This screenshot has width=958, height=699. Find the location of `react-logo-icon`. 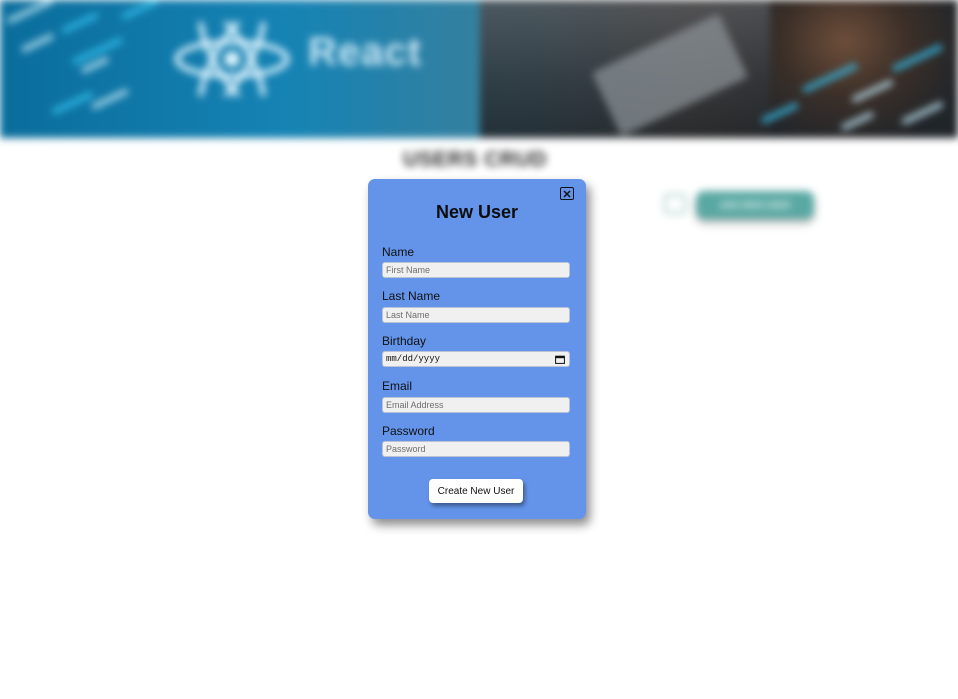

react-logo-icon is located at coordinates (232, 59).